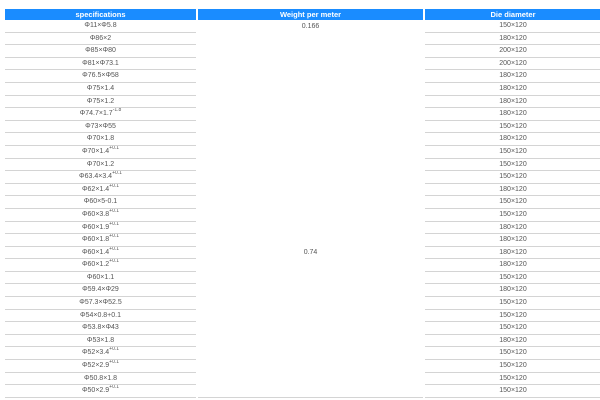 The width and height of the screenshot is (600, 400). I want to click on spec-cell: Φ63.4×3.4+0.1, so click(100, 177).